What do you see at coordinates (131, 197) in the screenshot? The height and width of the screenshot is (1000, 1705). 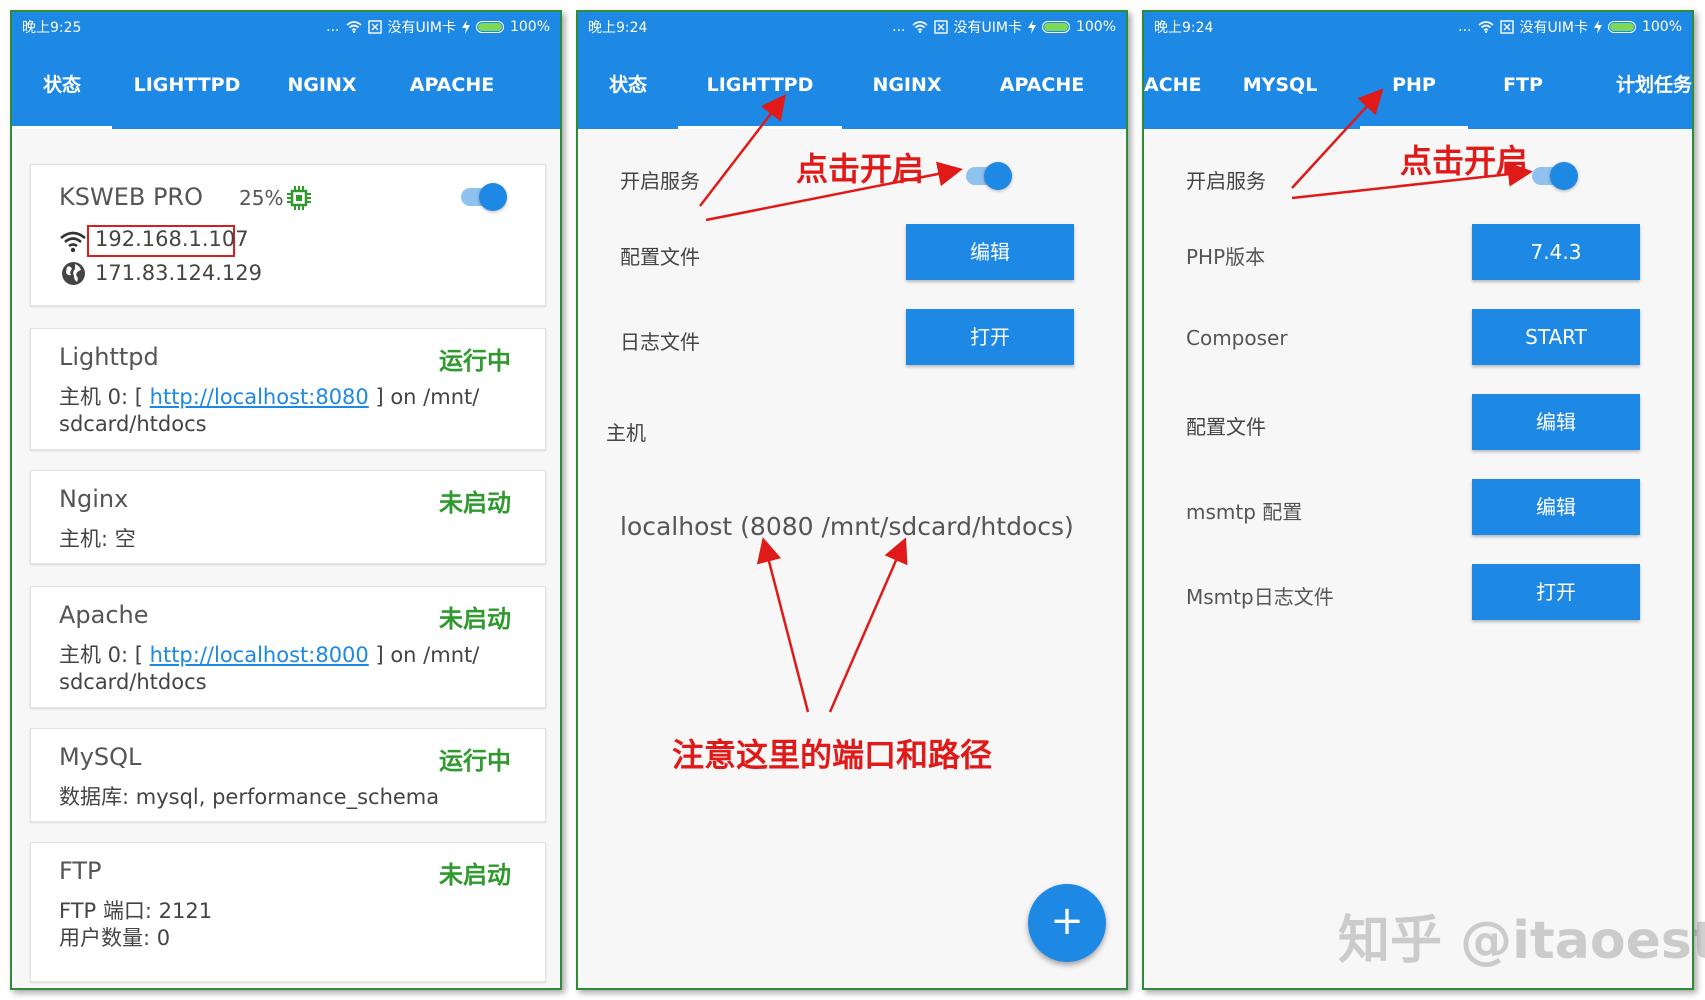 I see `ksweb-title: KSWEB PRO` at bounding box center [131, 197].